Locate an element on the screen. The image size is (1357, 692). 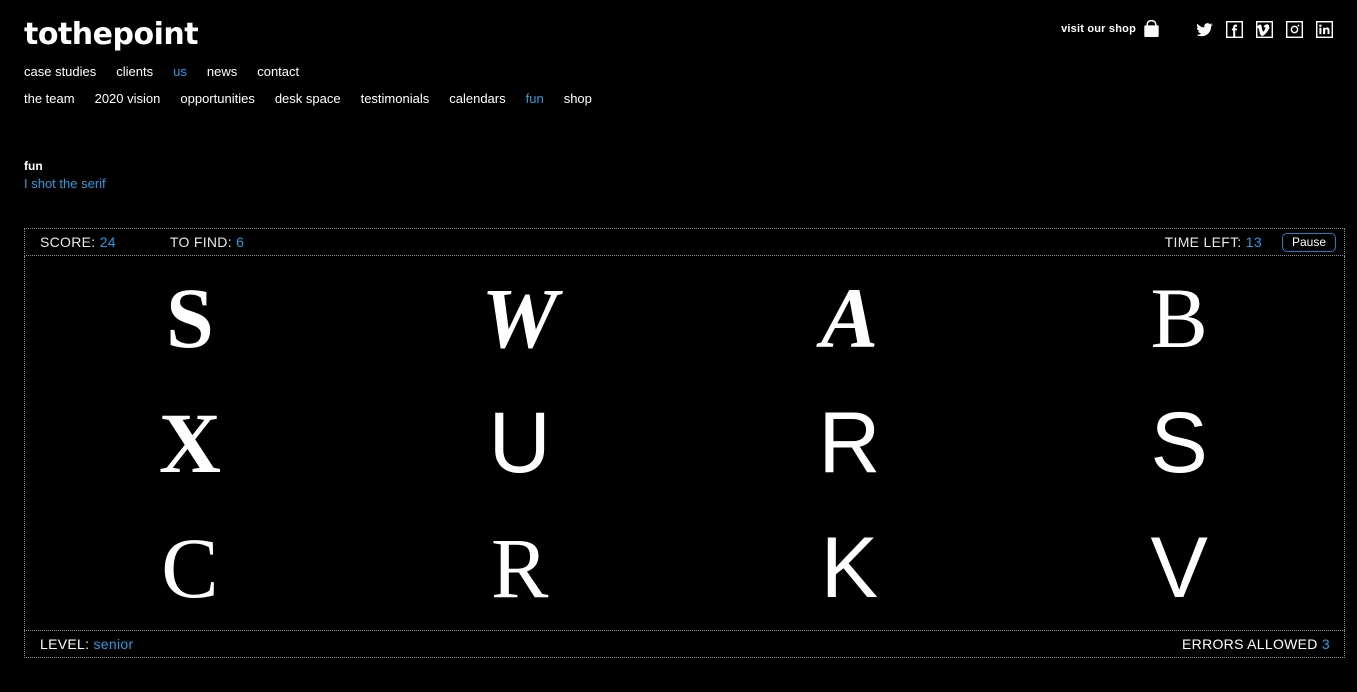
letter-cell: V is located at coordinates (1179, 567).